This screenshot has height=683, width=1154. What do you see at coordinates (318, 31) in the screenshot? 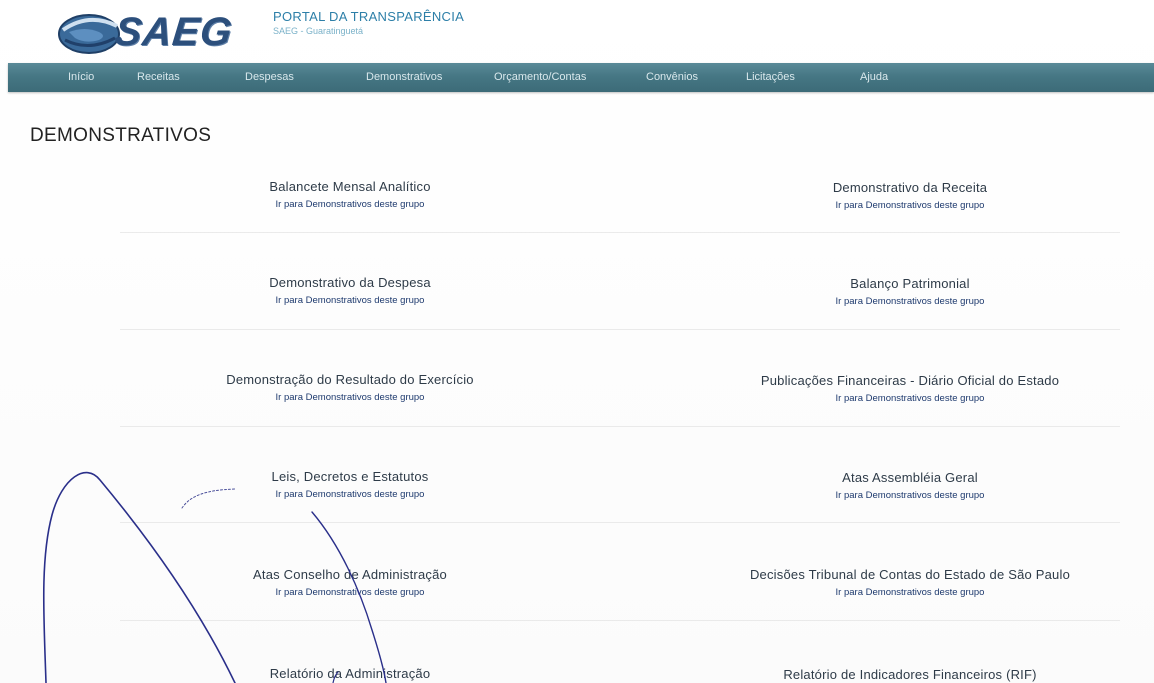
I see `portal-subtitle: SAEG - Guaratinguetá` at bounding box center [318, 31].